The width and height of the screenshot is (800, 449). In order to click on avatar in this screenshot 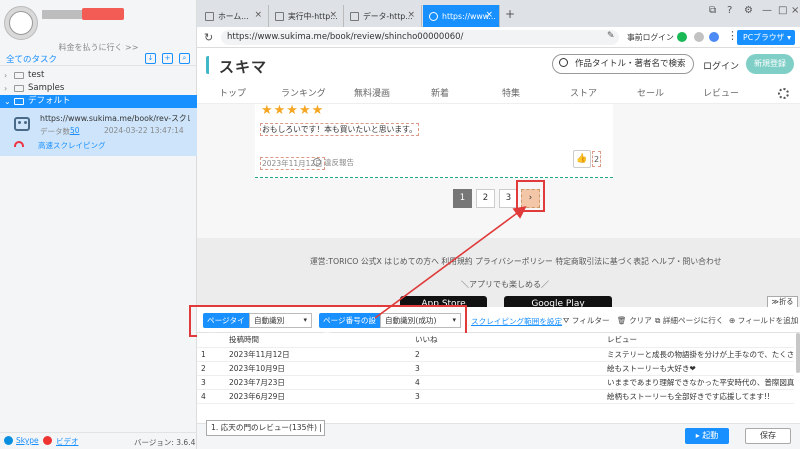, I will do `click(21, 23)`.